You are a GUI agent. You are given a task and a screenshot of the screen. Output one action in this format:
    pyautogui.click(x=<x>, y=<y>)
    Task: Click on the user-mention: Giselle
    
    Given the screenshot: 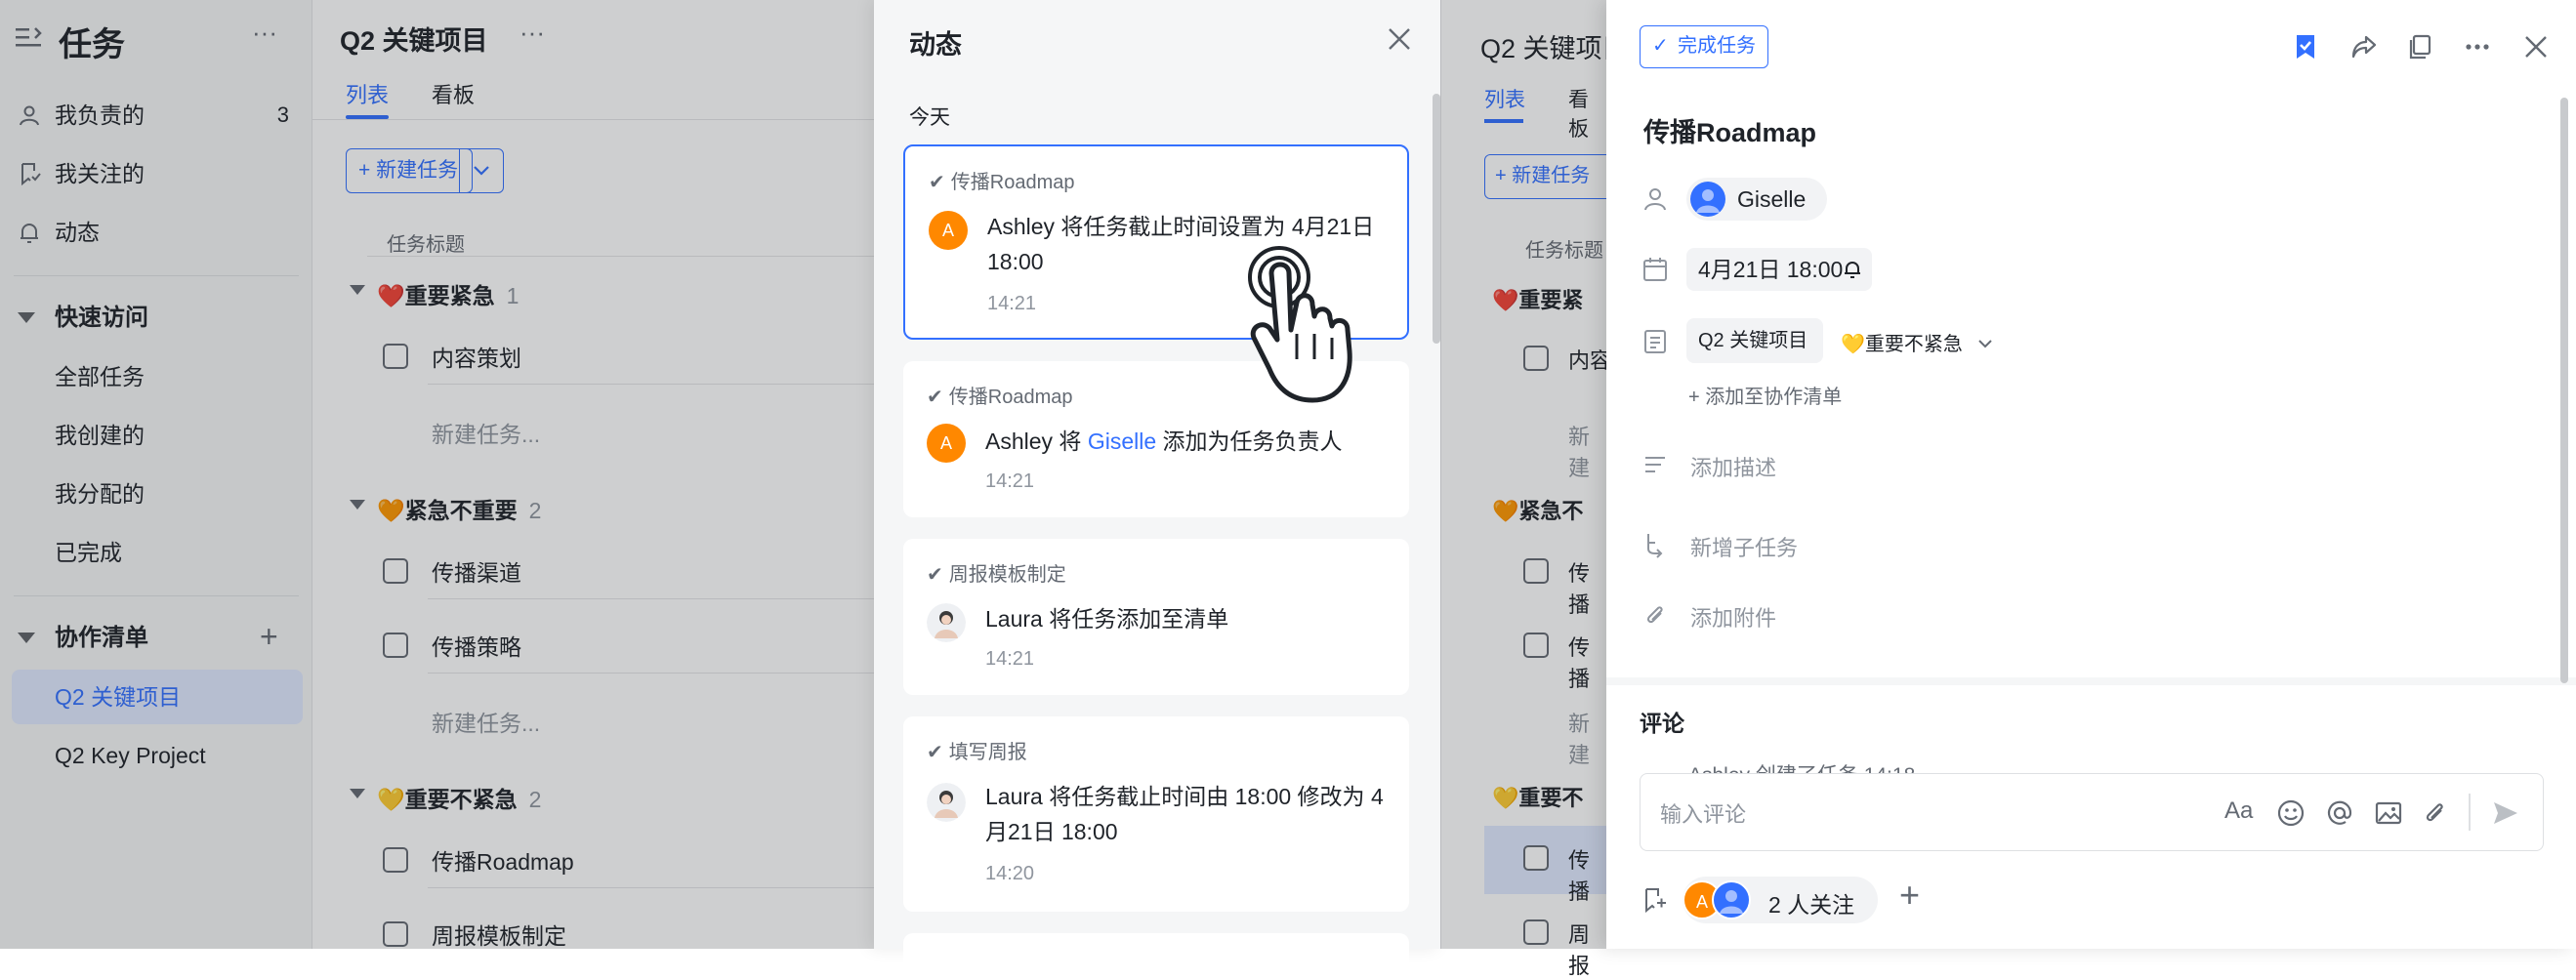 What is the action you would take?
    pyautogui.click(x=1122, y=442)
    